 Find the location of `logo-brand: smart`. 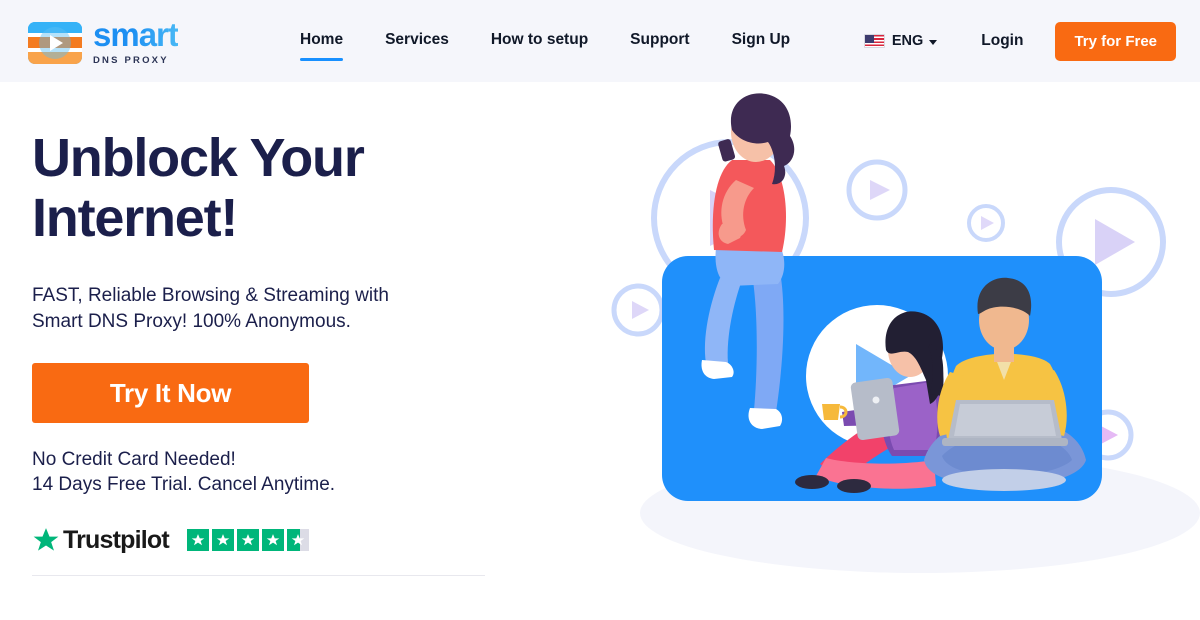

logo-brand: smart is located at coordinates (136, 34).